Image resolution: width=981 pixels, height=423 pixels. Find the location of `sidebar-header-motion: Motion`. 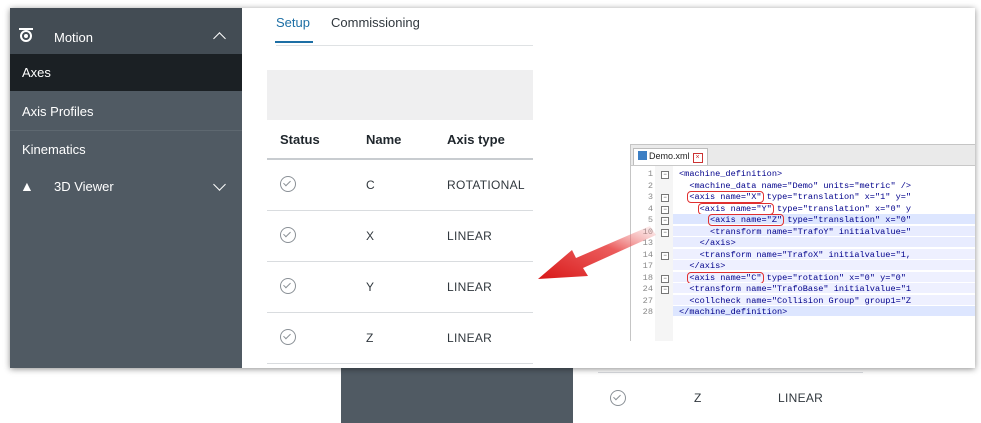

sidebar-header-motion: Motion is located at coordinates (126, 31).